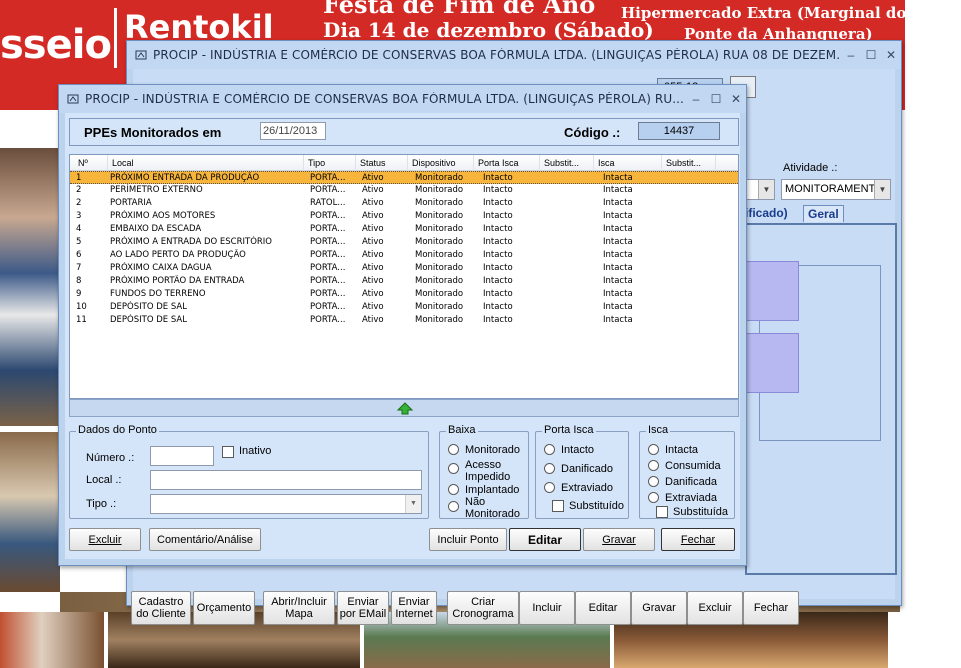 This screenshot has width=961, height=668. Describe the element at coordinates (156, 190) in the screenshot. I see `cell-local: PERÍMETRO EXTERNO` at that location.